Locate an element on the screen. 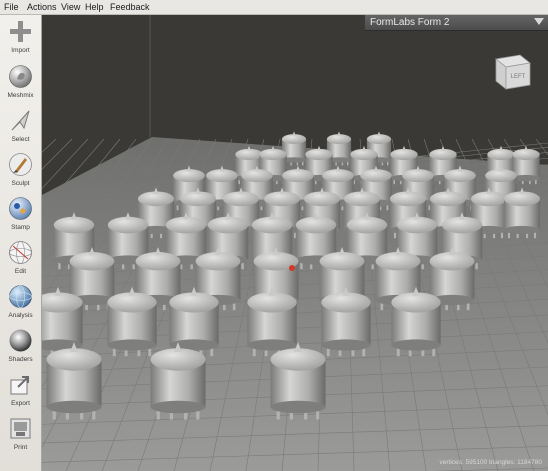 The image size is (548, 471). edit-label: Edit is located at coordinates (20, 271).